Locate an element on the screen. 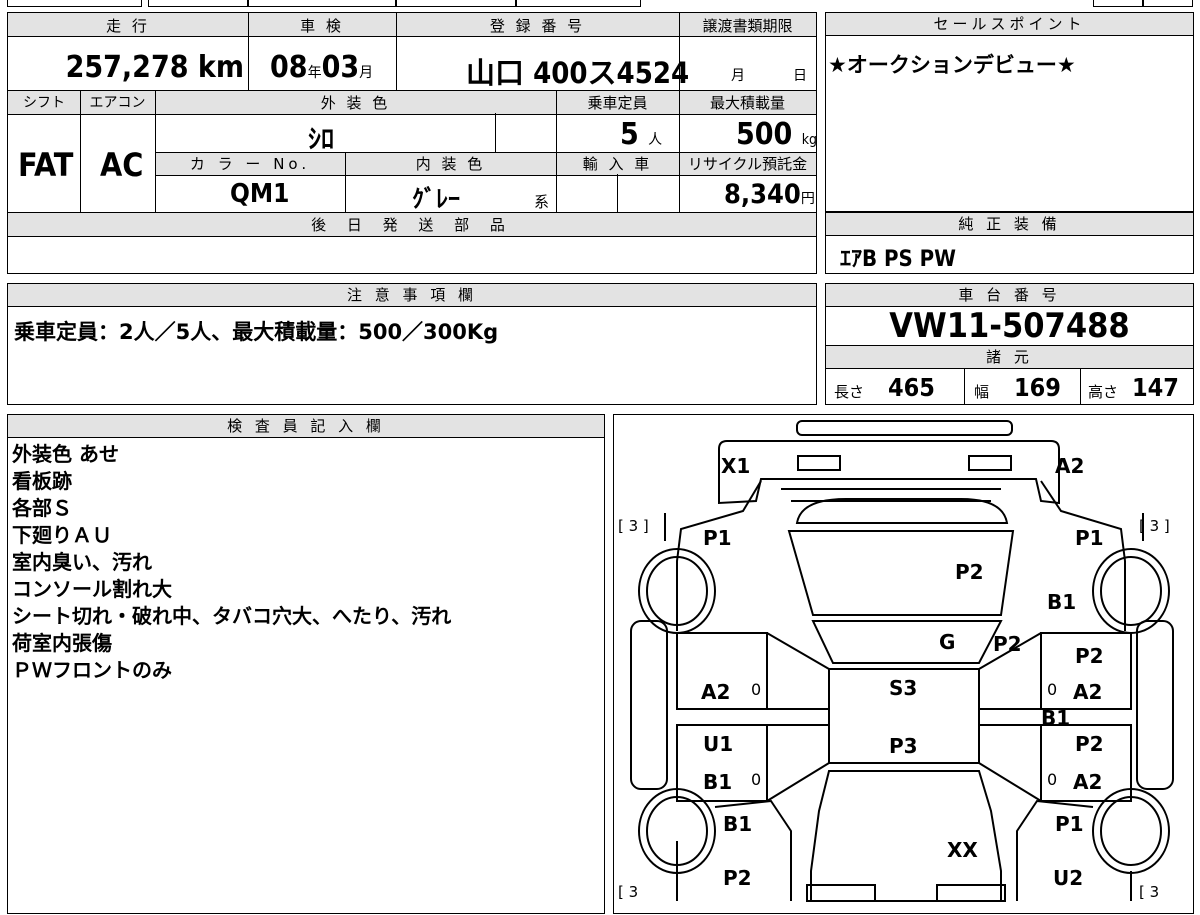 This screenshot has width=1200, height=915. later-parts-header: 後 日 発 送 部 品 is located at coordinates (412, 225).